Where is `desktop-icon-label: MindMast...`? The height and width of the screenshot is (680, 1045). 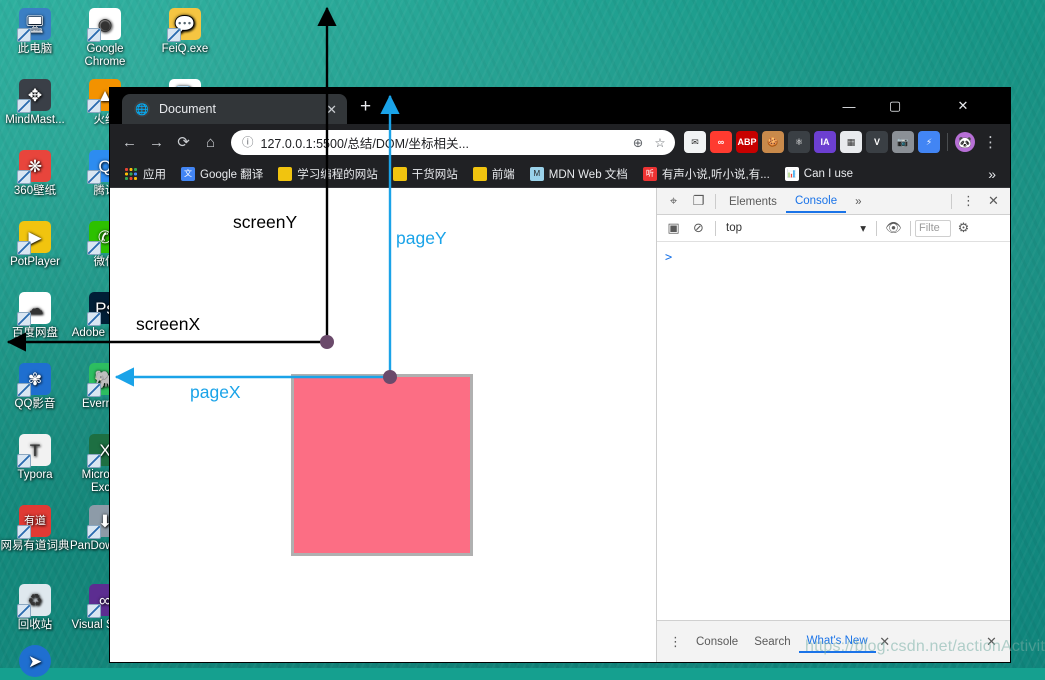 desktop-icon-label: MindMast... is located at coordinates (35, 120).